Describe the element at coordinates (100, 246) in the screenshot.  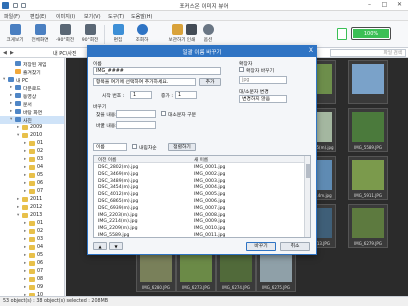
I see `move-up-button: ▲` at that location.